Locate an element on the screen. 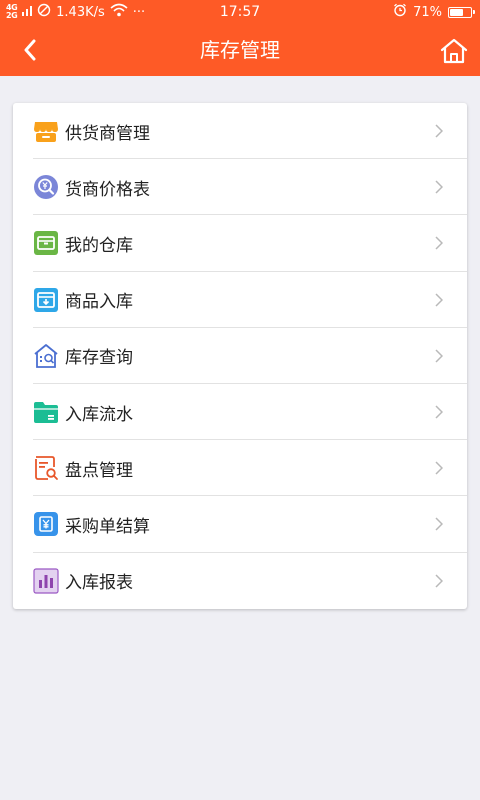 The width and height of the screenshot is (480, 800). page-title: 库存管理 is located at coordinates (240, 50).